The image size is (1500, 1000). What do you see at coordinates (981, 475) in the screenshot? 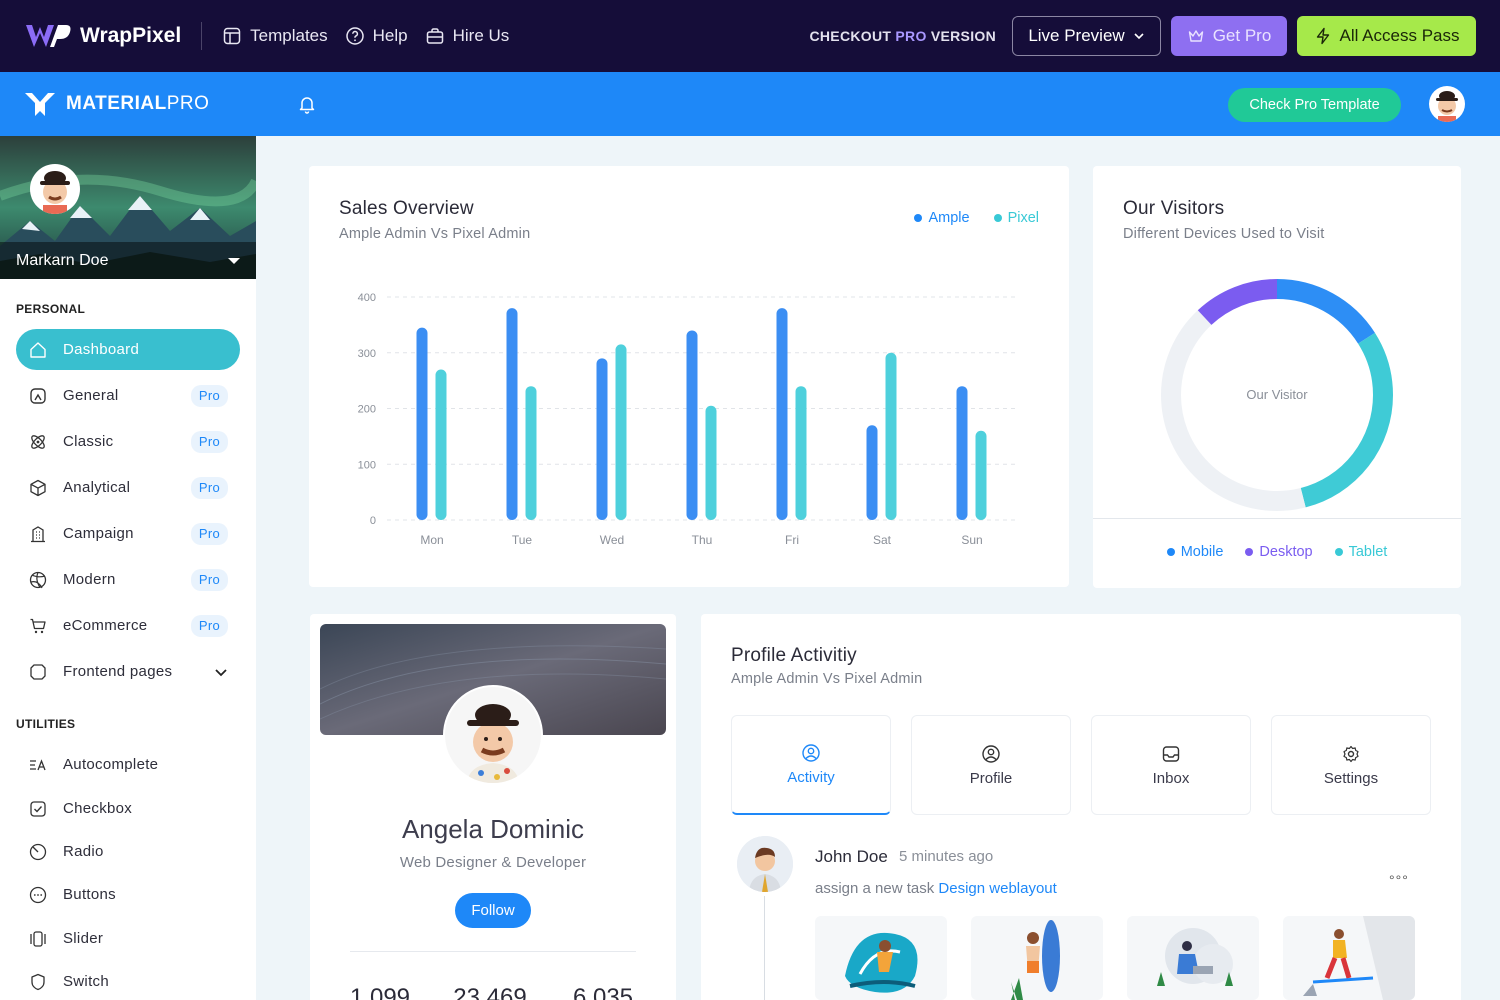
I see `bar-pixel-sun` at bounding box center [981, 475].